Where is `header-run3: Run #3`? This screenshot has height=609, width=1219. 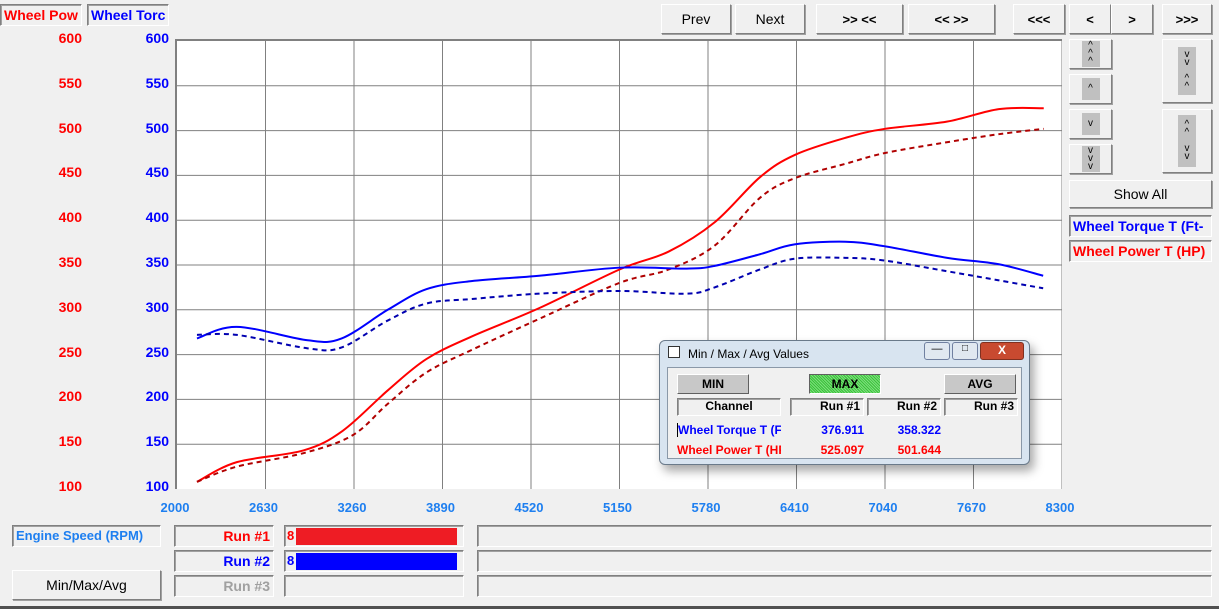 header-run3: Run #3 is located at coordinates (981, 407).